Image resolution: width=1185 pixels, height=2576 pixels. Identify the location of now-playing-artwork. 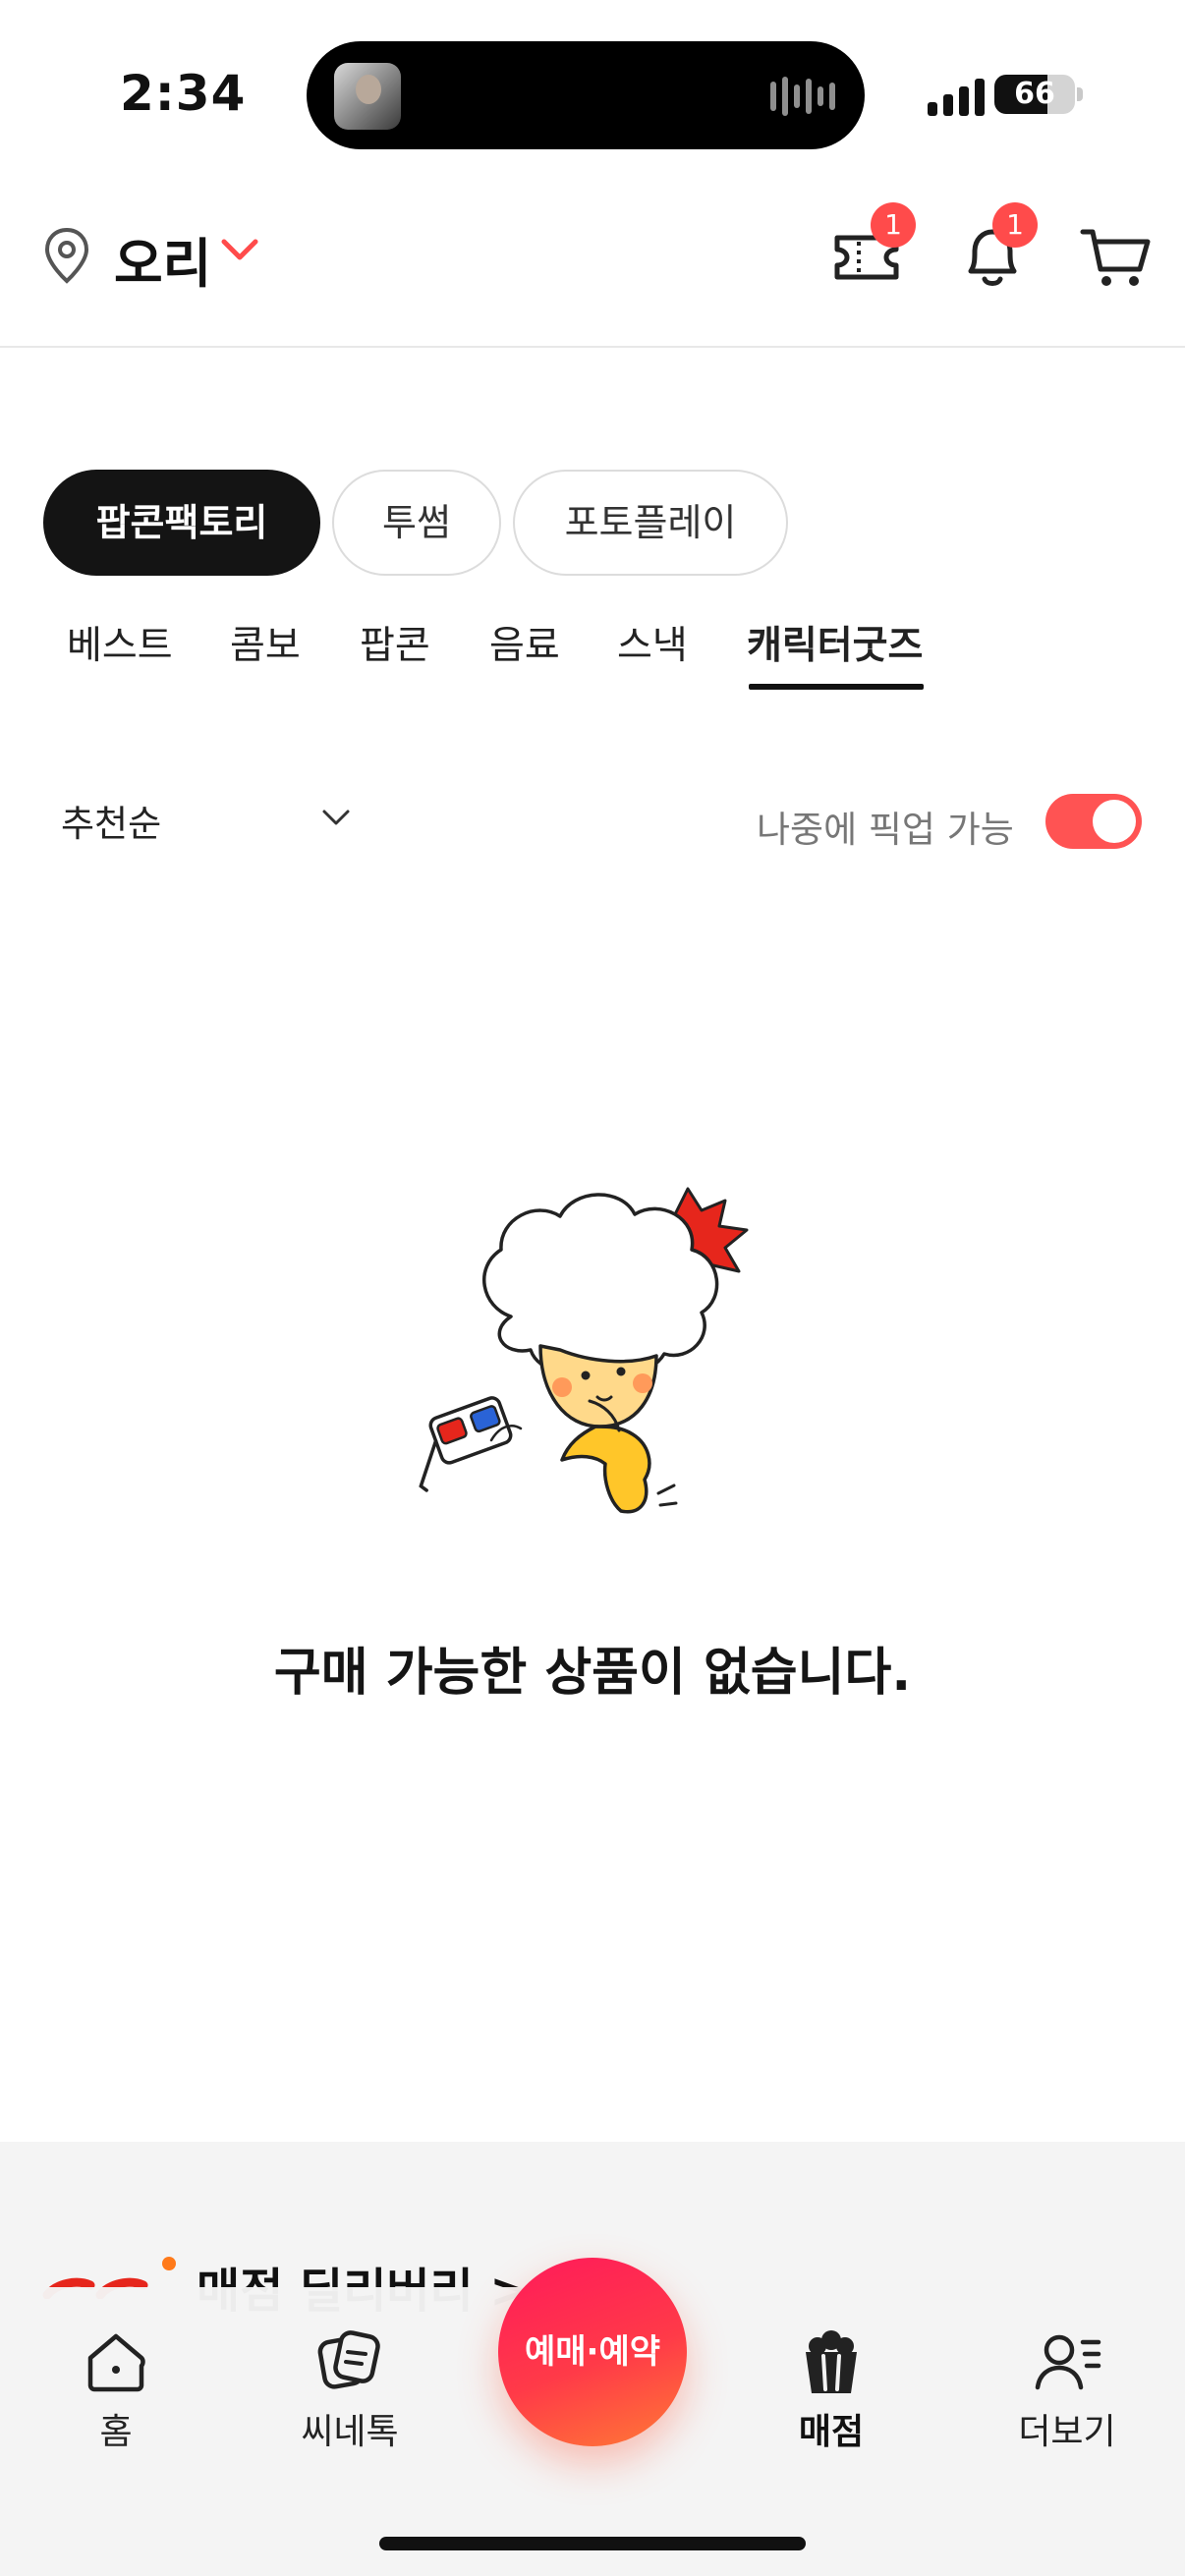
(368, 96).